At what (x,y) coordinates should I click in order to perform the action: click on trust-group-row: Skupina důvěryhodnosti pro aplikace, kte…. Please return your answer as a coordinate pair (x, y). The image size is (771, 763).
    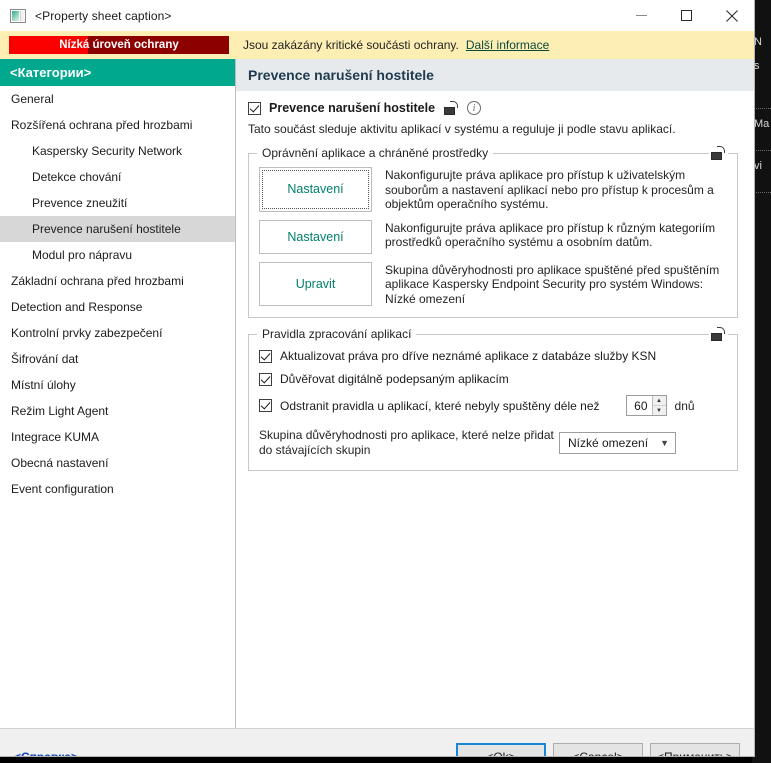
    Looking at the image, I should click on (493, 442).